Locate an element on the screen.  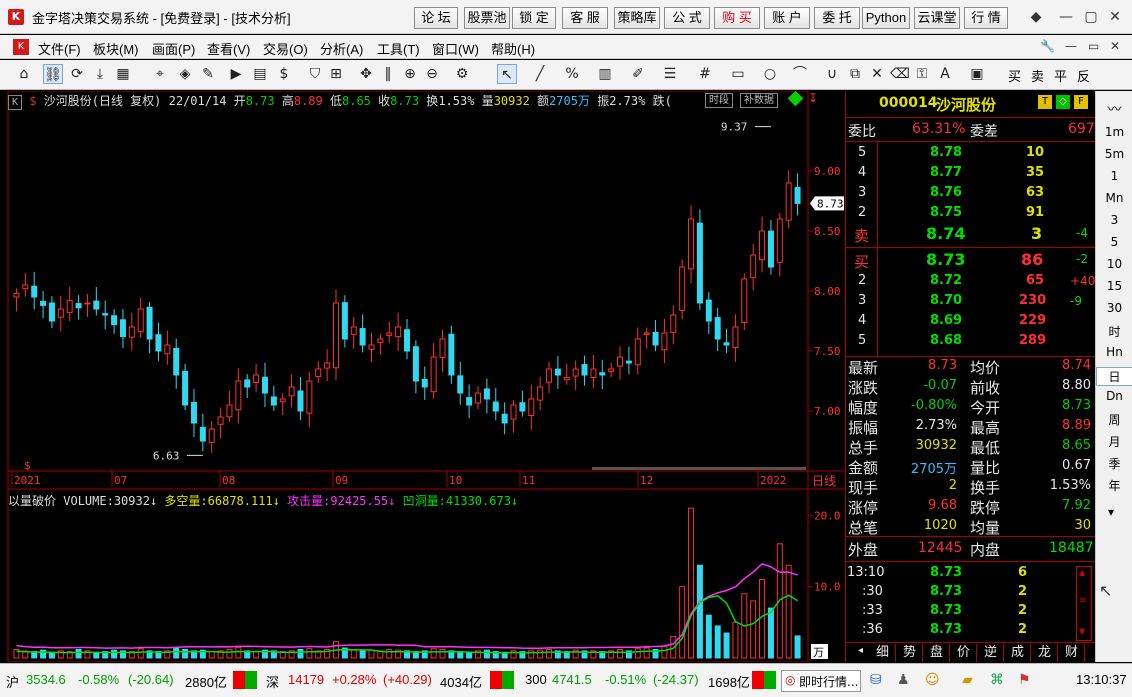
period-tab-0: 1m is located at coordinates (1114, 132).